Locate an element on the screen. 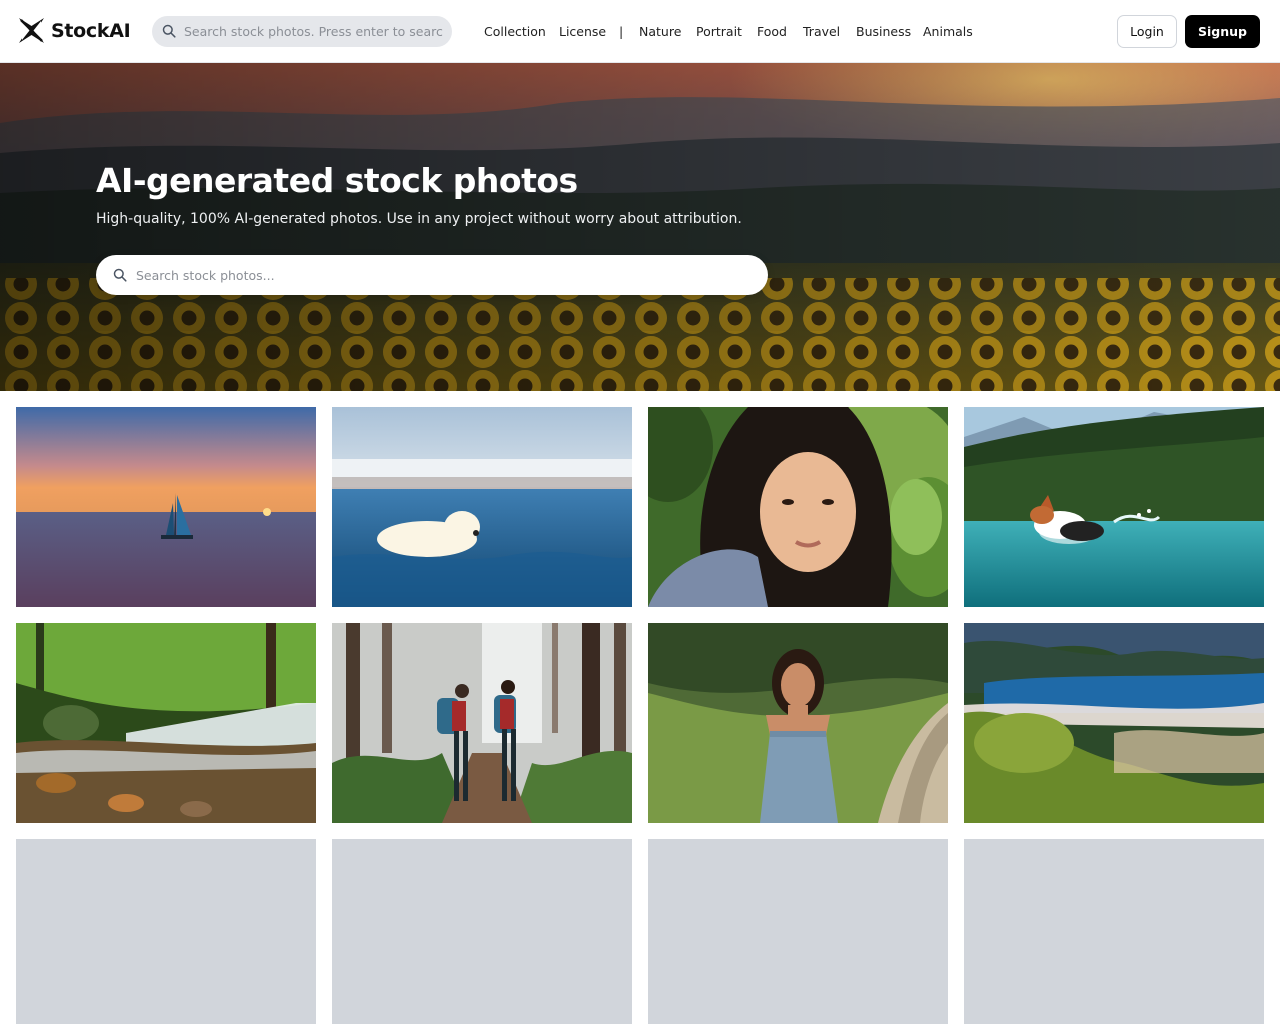 This screenshot has width=1280, height=1024. nav-link-collection: Collection is located at coordinates (515, 32).